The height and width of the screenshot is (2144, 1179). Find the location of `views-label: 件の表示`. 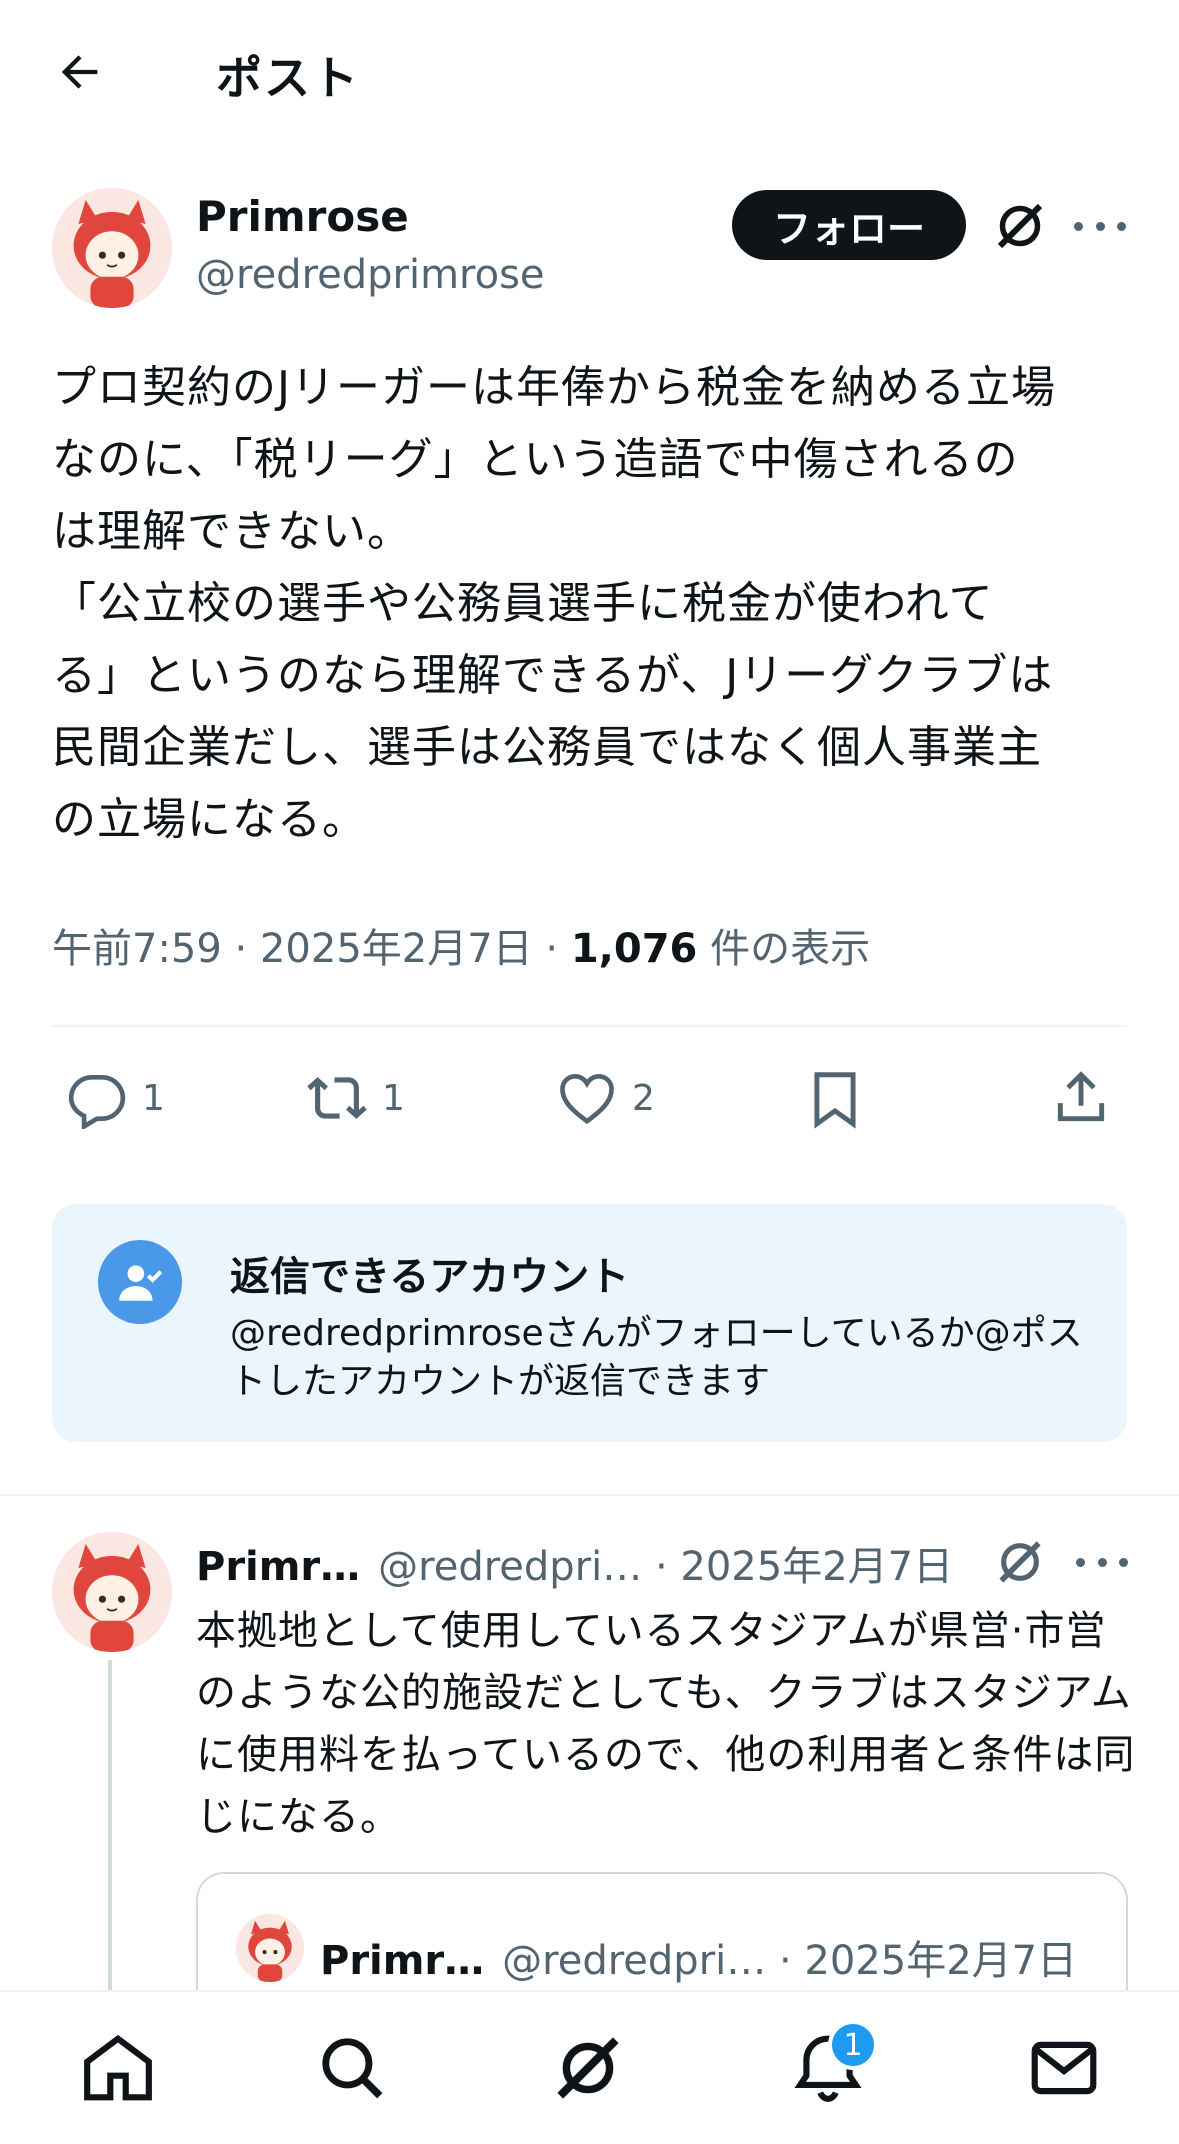

views-label: 件の表示 is located at coordinates (790, 949).